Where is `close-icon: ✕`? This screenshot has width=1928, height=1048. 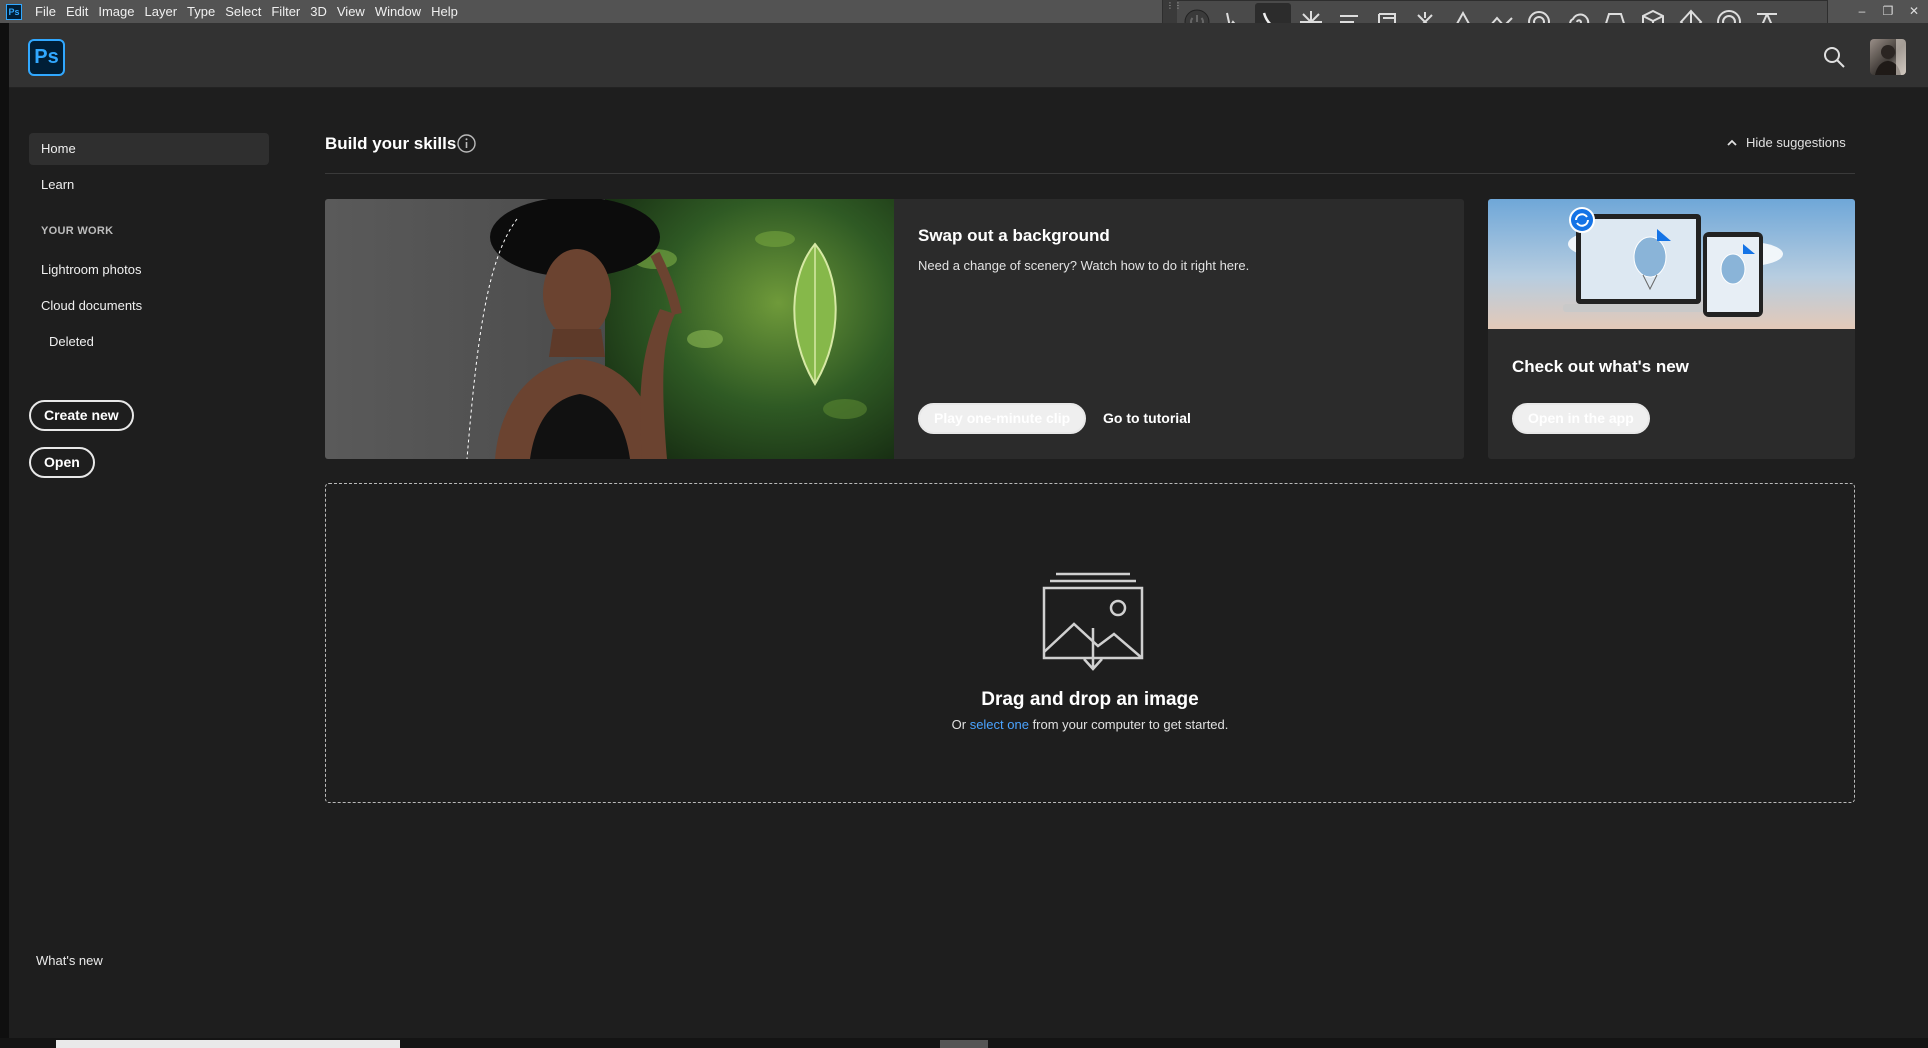
close-icon: ✕ is located at coordinates (1914, 11).